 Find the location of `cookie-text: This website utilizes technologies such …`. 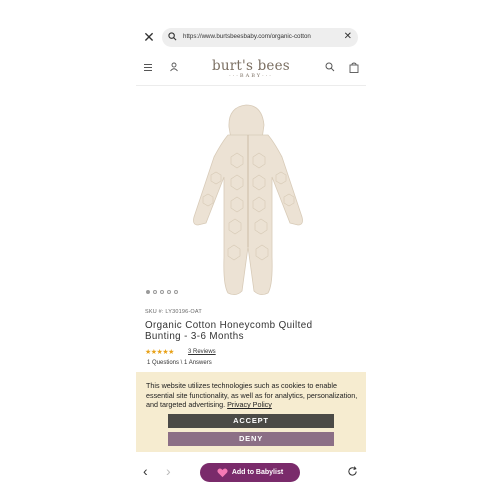

cookie-text: This website utilizes technologies such … is located at coordinates (252, 395).